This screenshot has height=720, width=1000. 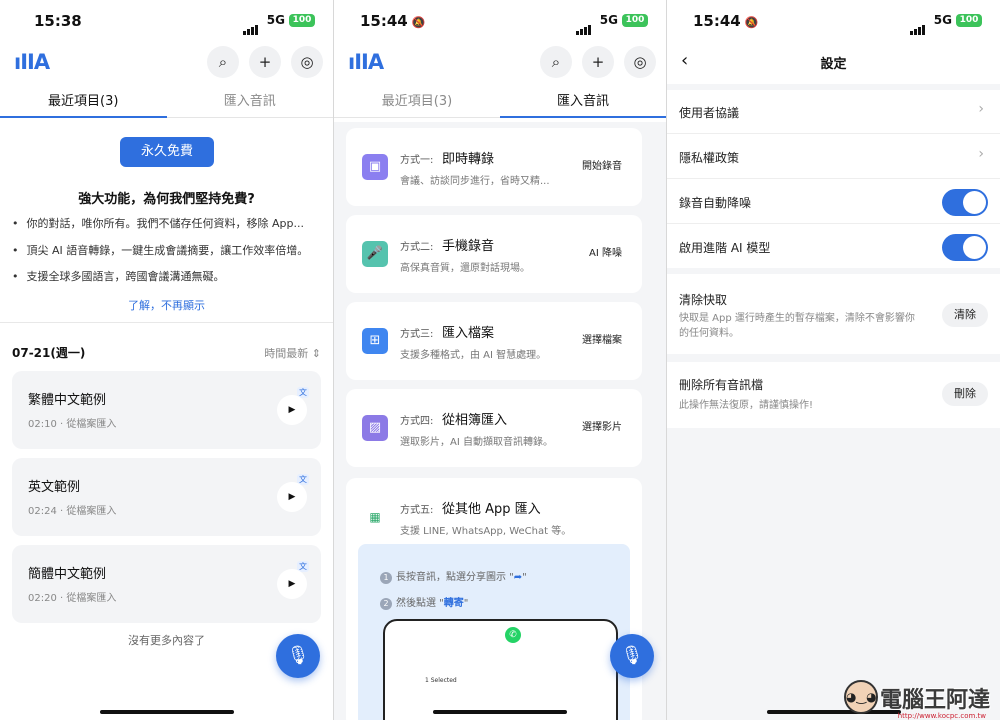 What do you see at coordinates (316, 353) in the screenshot?
I see `sort-icon: ⇕` at bounding box center [316, 353].